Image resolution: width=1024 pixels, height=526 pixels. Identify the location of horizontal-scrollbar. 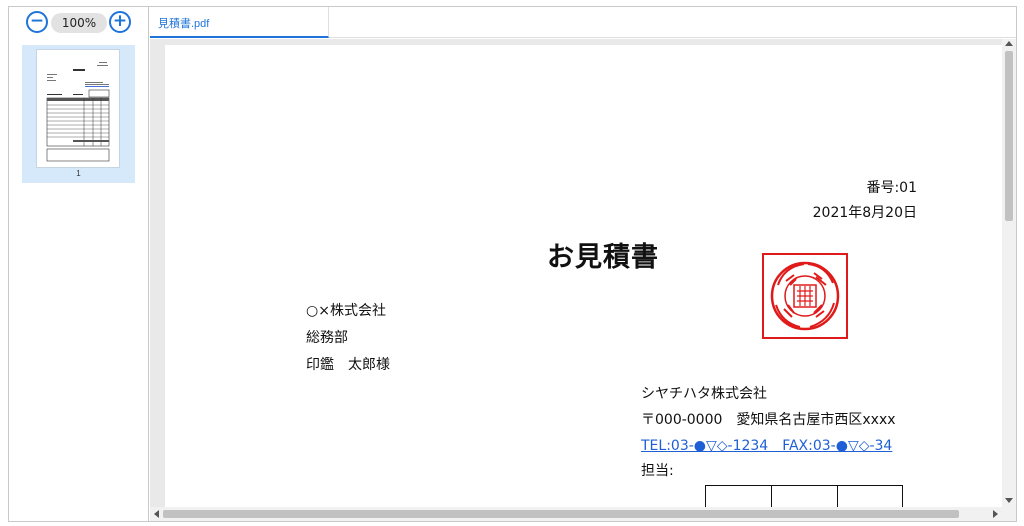
(576, 514).